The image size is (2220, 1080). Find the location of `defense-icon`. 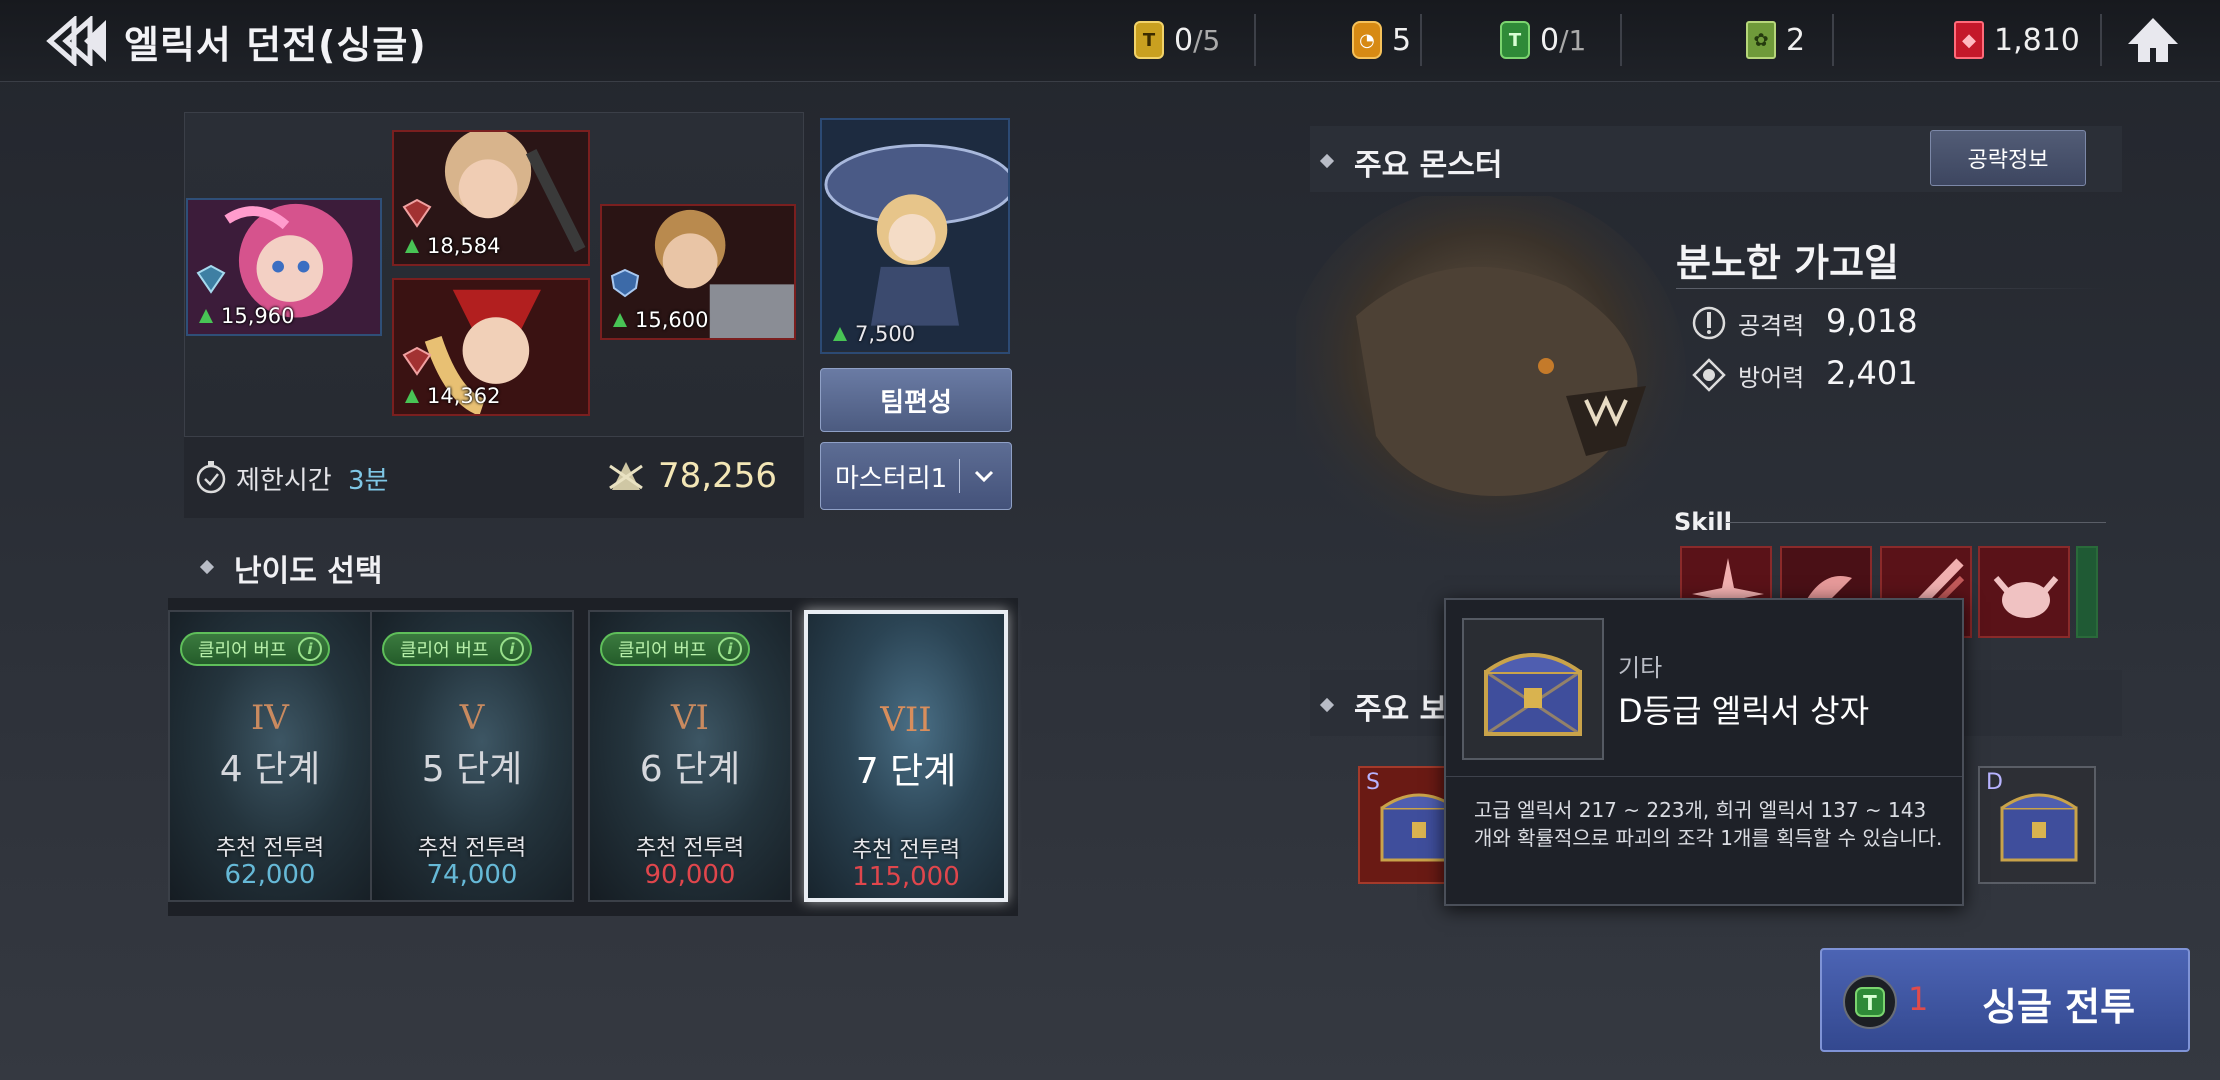

defense-icon is located at coordinates (1709, 375).